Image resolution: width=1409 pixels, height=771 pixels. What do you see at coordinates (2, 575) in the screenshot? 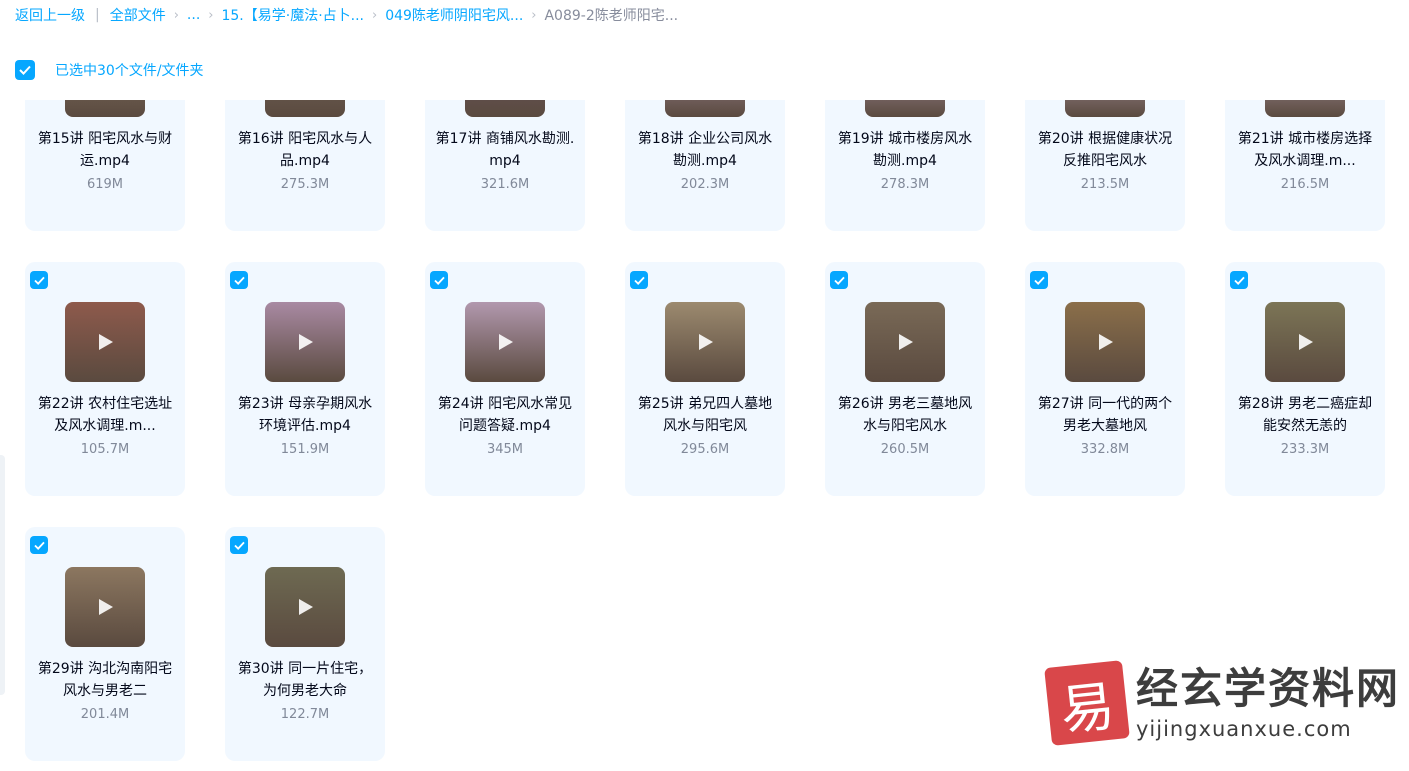
I see `side-panel-edge` at bounding box center [2, 575].